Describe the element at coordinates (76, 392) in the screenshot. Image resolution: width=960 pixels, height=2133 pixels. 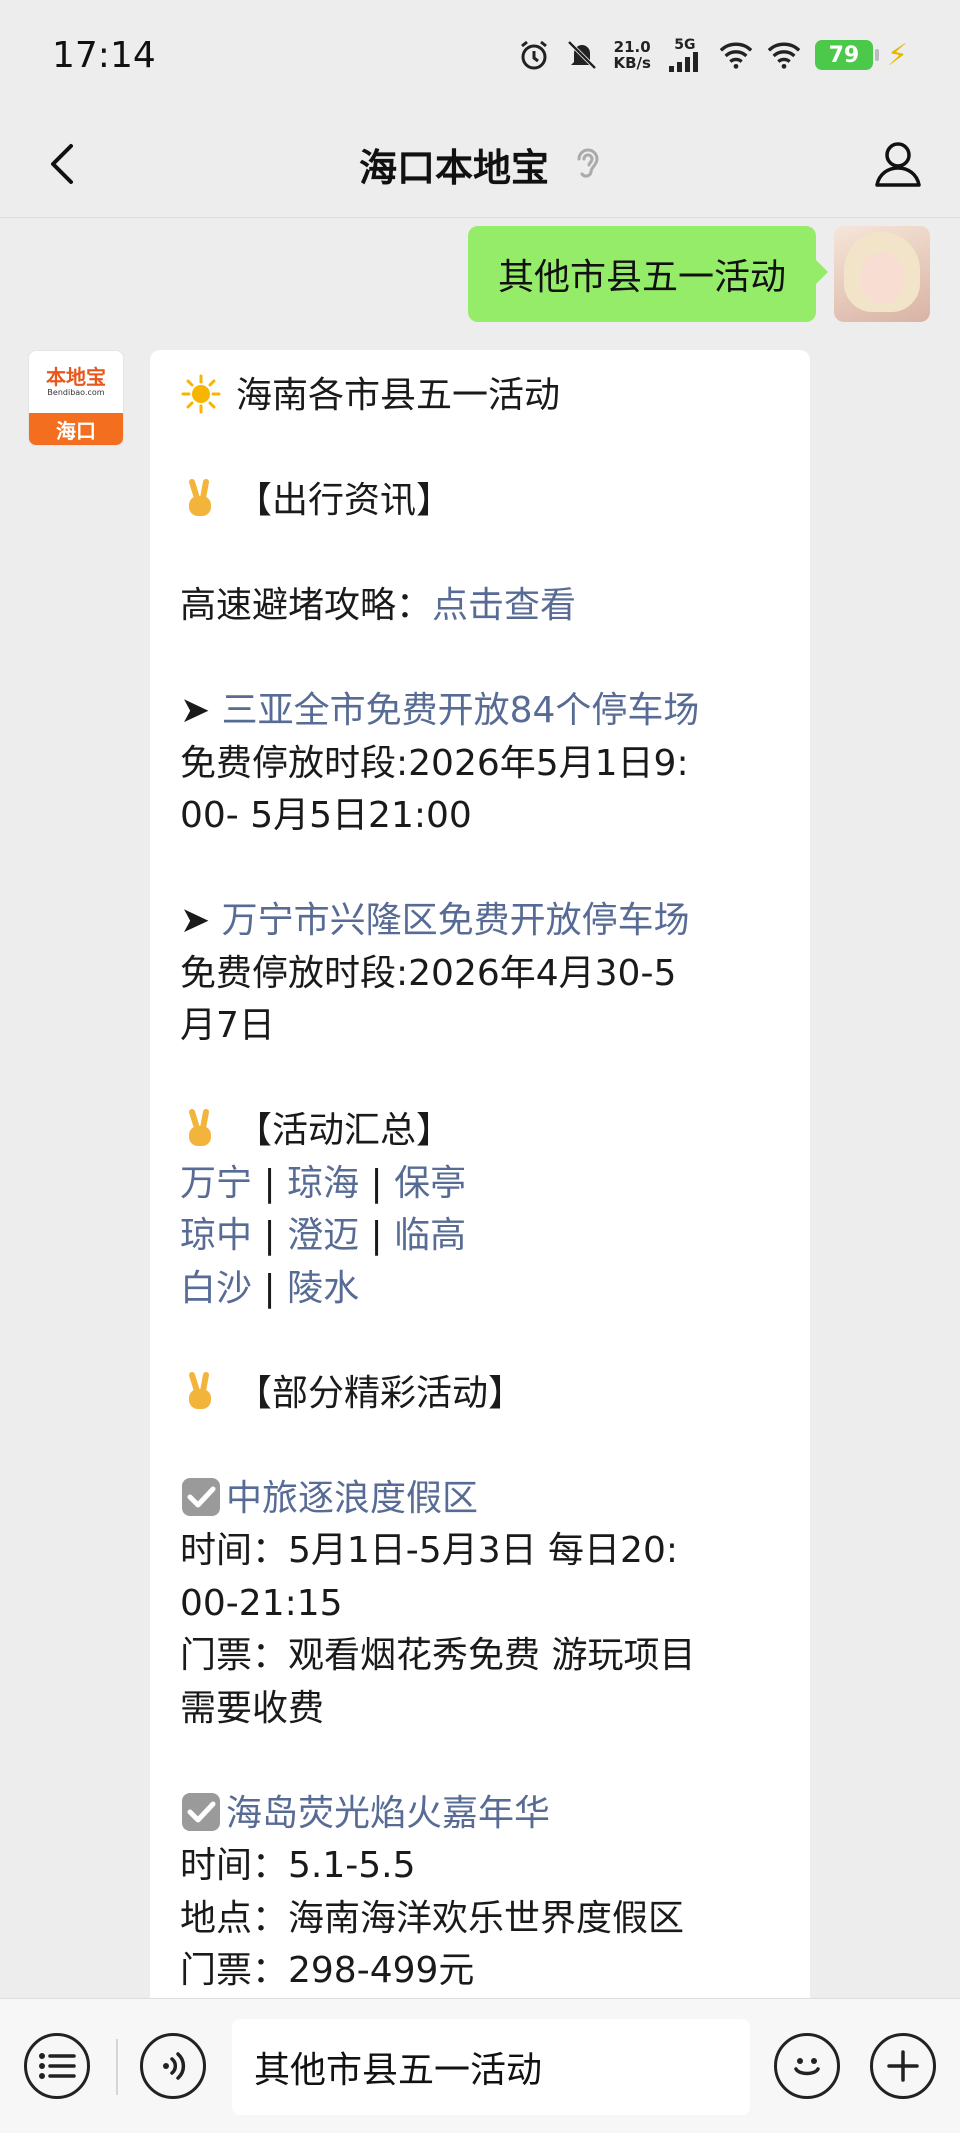
I see `bot-logo-sub: Bendibao.com` at that location.